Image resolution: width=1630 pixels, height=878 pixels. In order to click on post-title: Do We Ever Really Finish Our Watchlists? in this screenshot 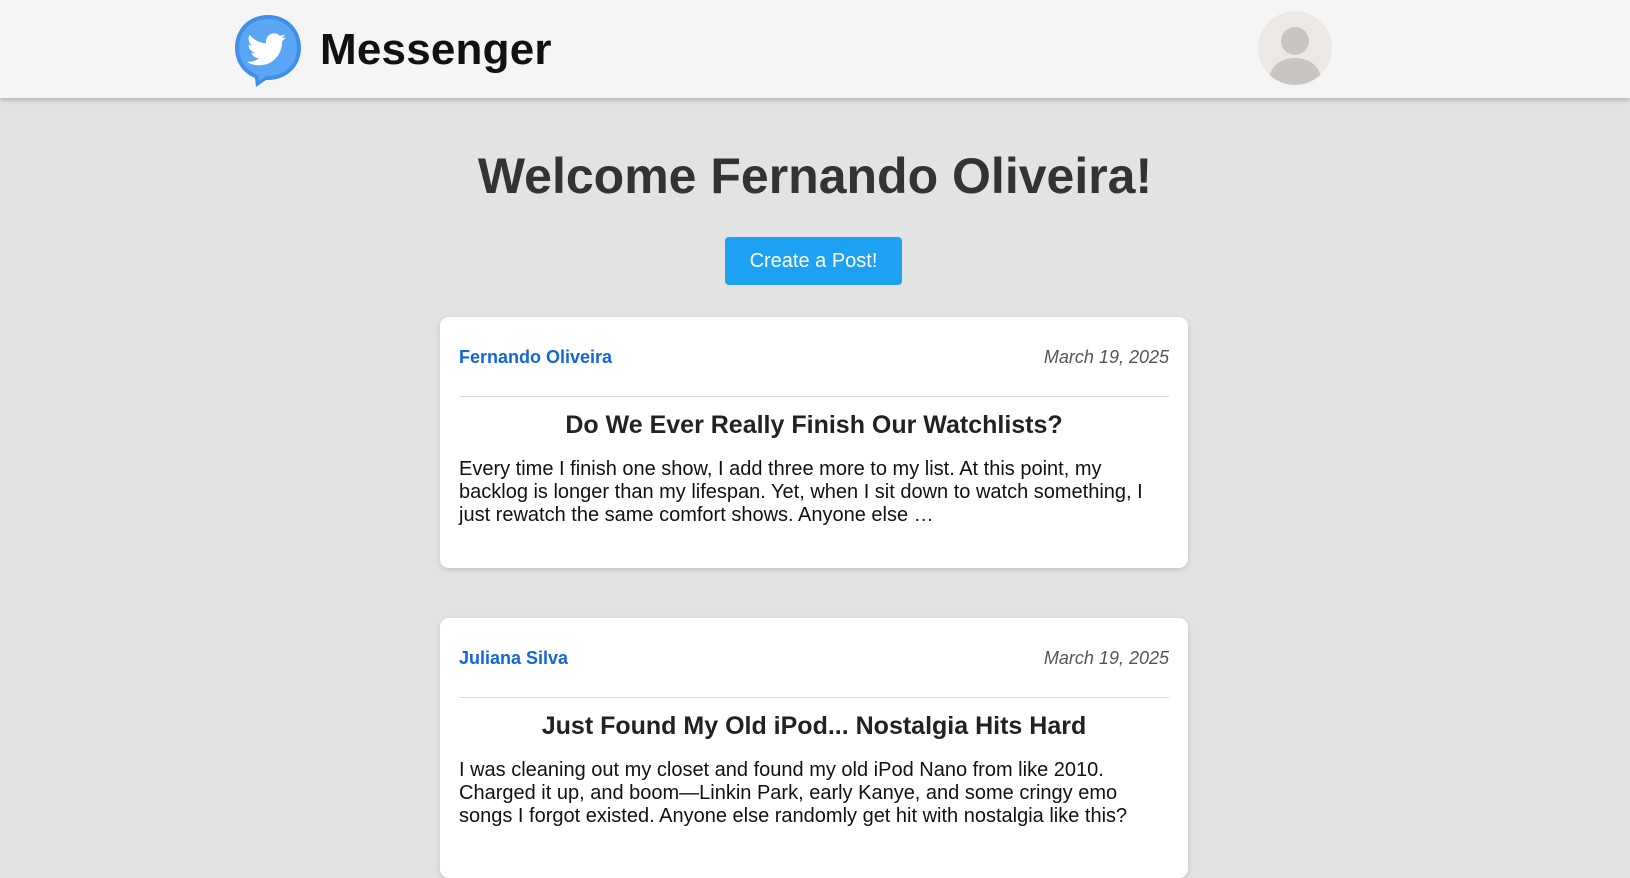, I will do `click(814, 425)`.